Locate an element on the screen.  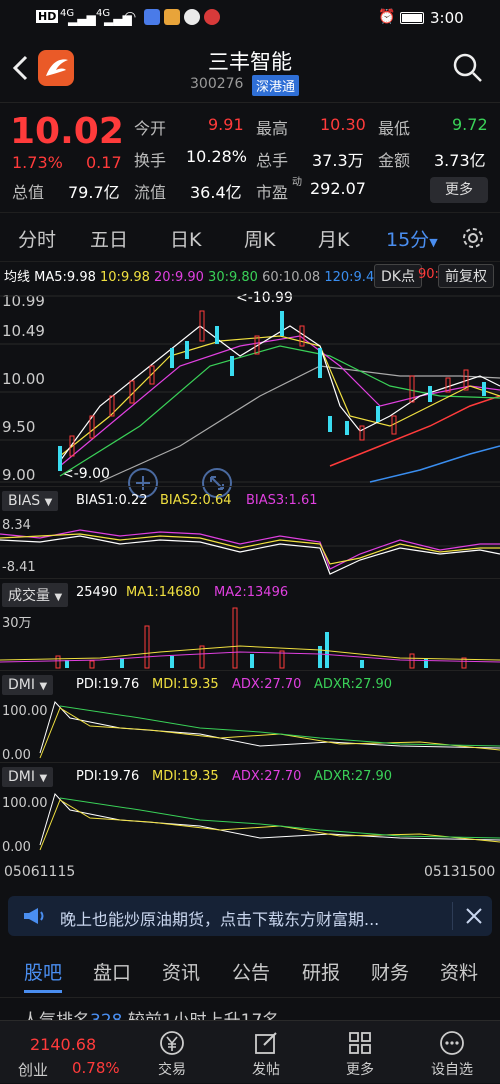
turnover-label: 换手 is located at coordinates (150, 160).